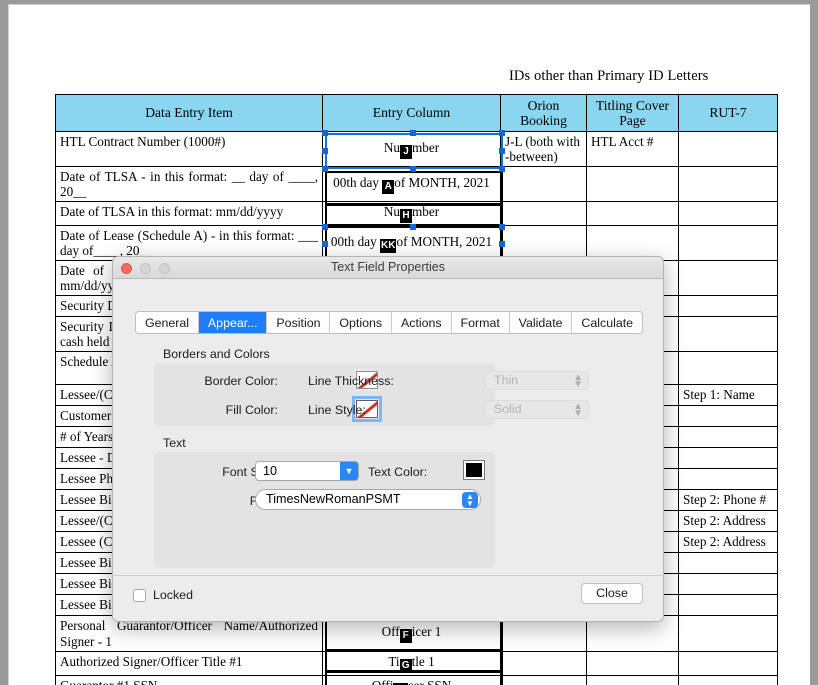 This screenshot has height=685, width=818. I want to click on text-color-swatch, so click(474, 470).